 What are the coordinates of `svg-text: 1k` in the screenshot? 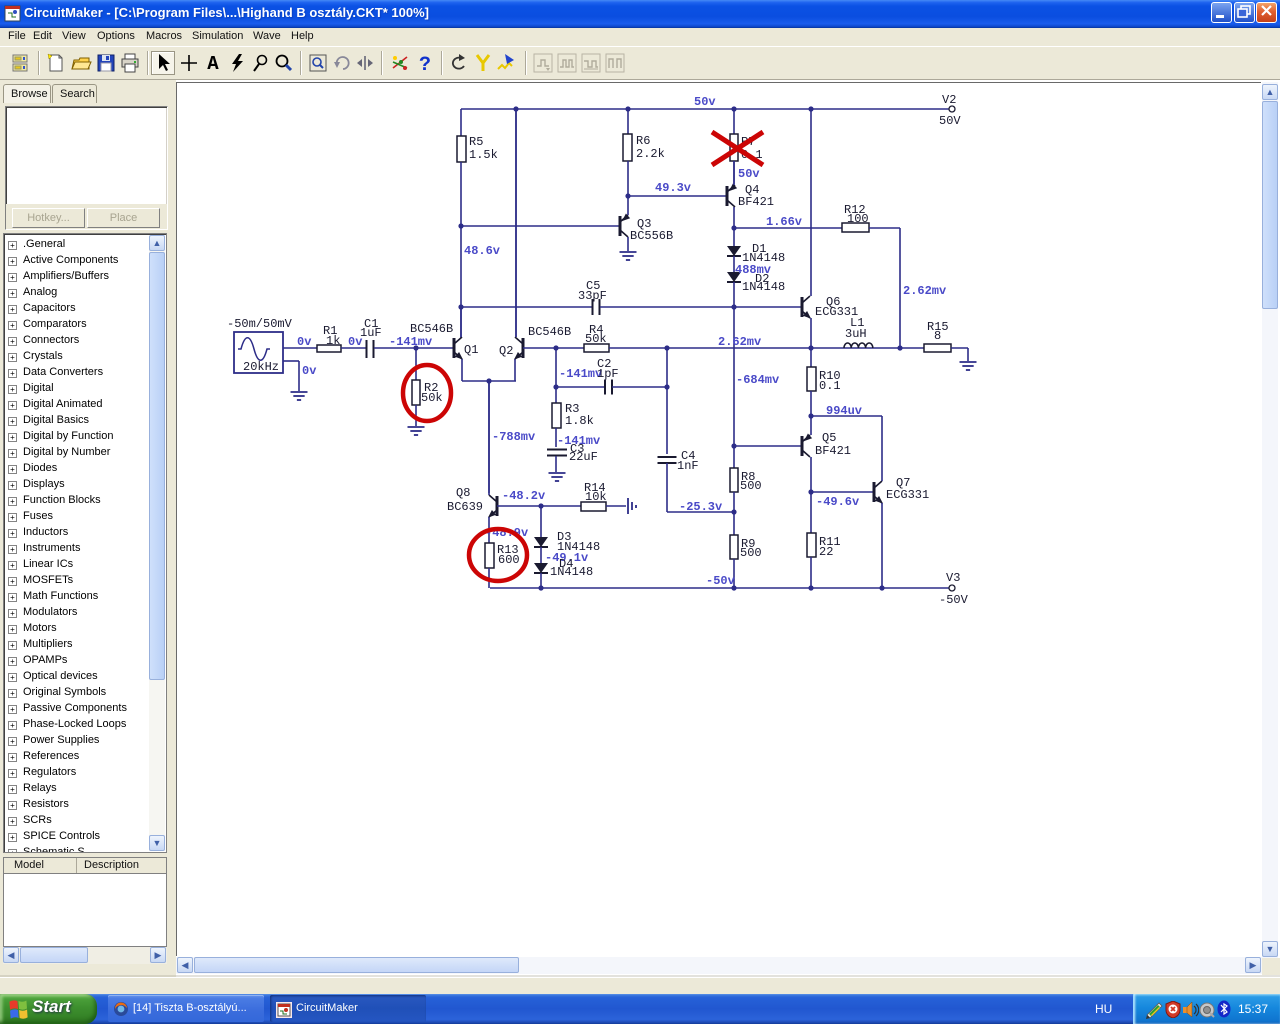 It's located at (333, 341).